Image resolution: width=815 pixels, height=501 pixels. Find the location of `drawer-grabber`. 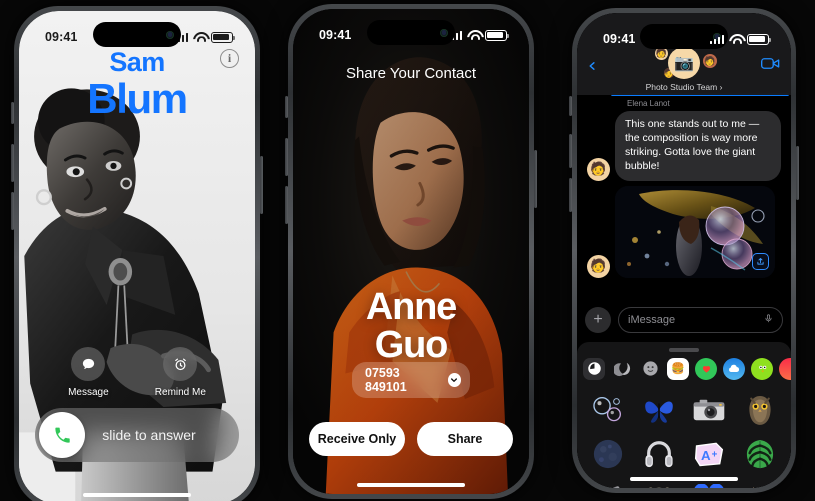

drawer-grabber is located at coordinates (684, 350).